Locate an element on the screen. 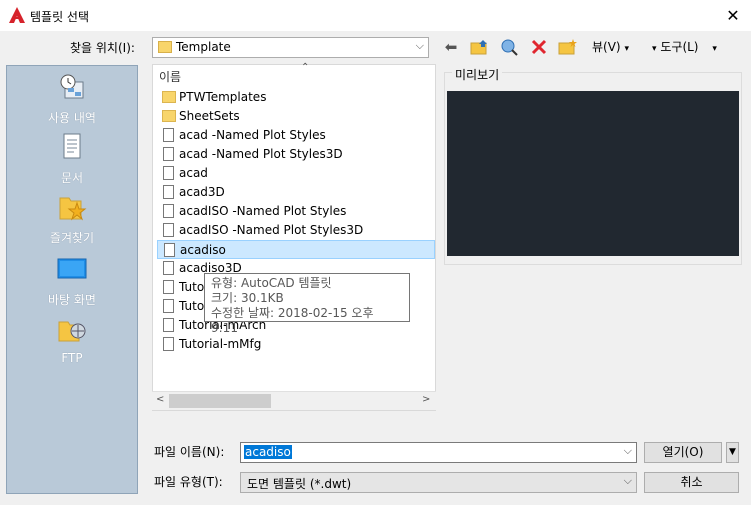 The height and width of the screenshot is (505, 751). place-label: 즐겨찾기 is located at coordinates (72, 238).